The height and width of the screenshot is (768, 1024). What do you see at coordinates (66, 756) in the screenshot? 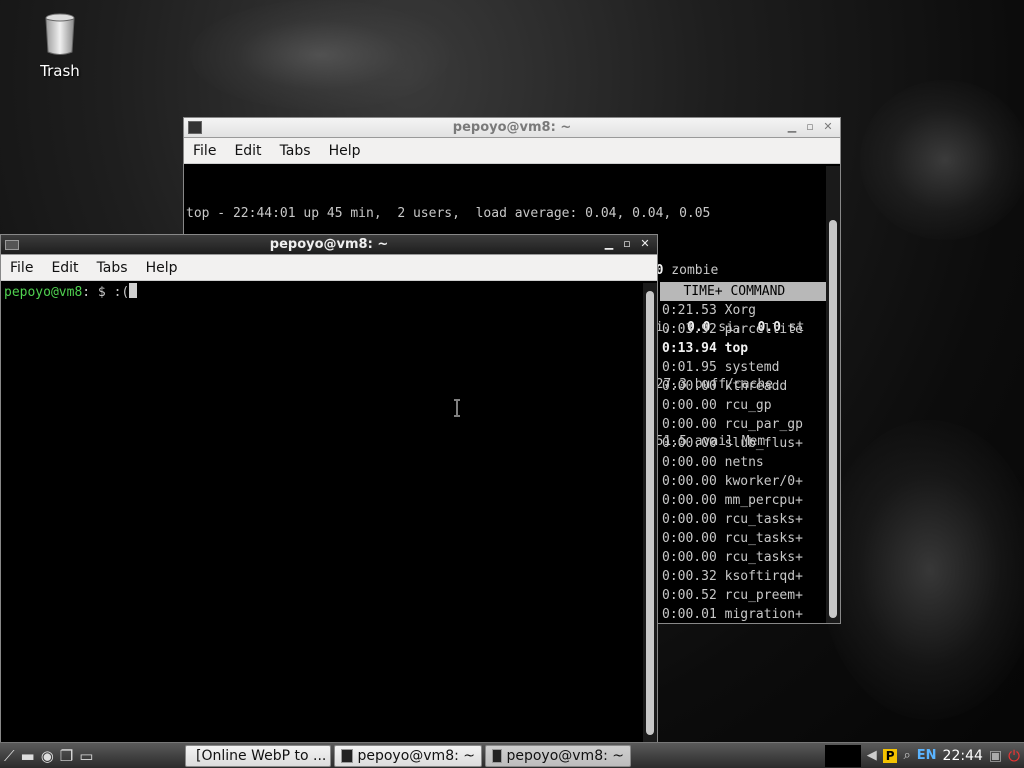
I see `windows-icon: ❐` at bounding box center [66, 756].